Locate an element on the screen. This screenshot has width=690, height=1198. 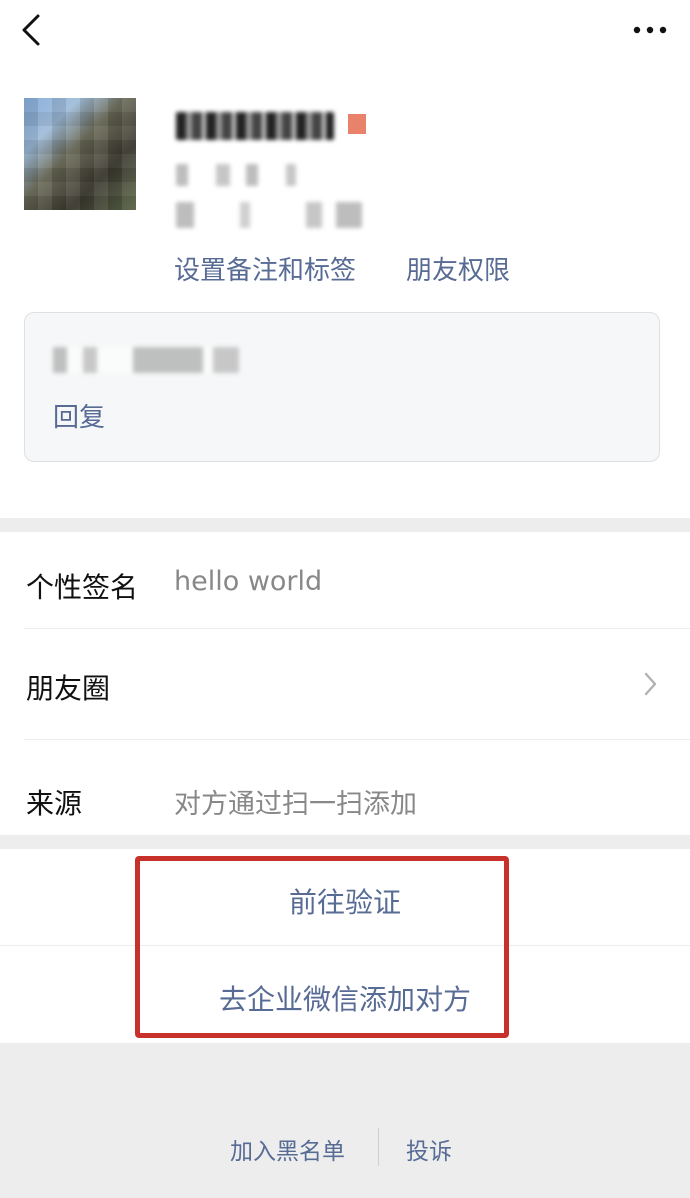
signature-value: hello world is located at coordinates (248, 581).